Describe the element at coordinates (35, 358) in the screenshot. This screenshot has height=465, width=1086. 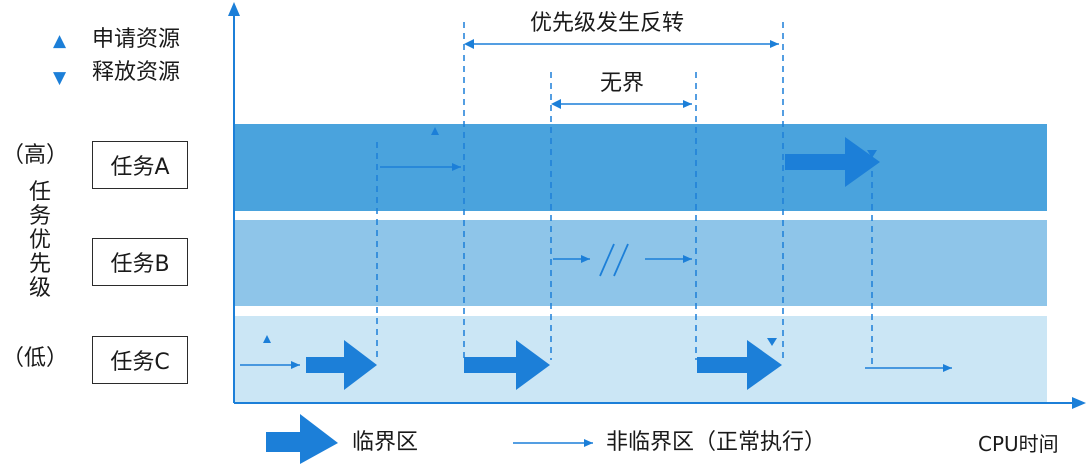
I see `priority-low-label: （低）` at that location.